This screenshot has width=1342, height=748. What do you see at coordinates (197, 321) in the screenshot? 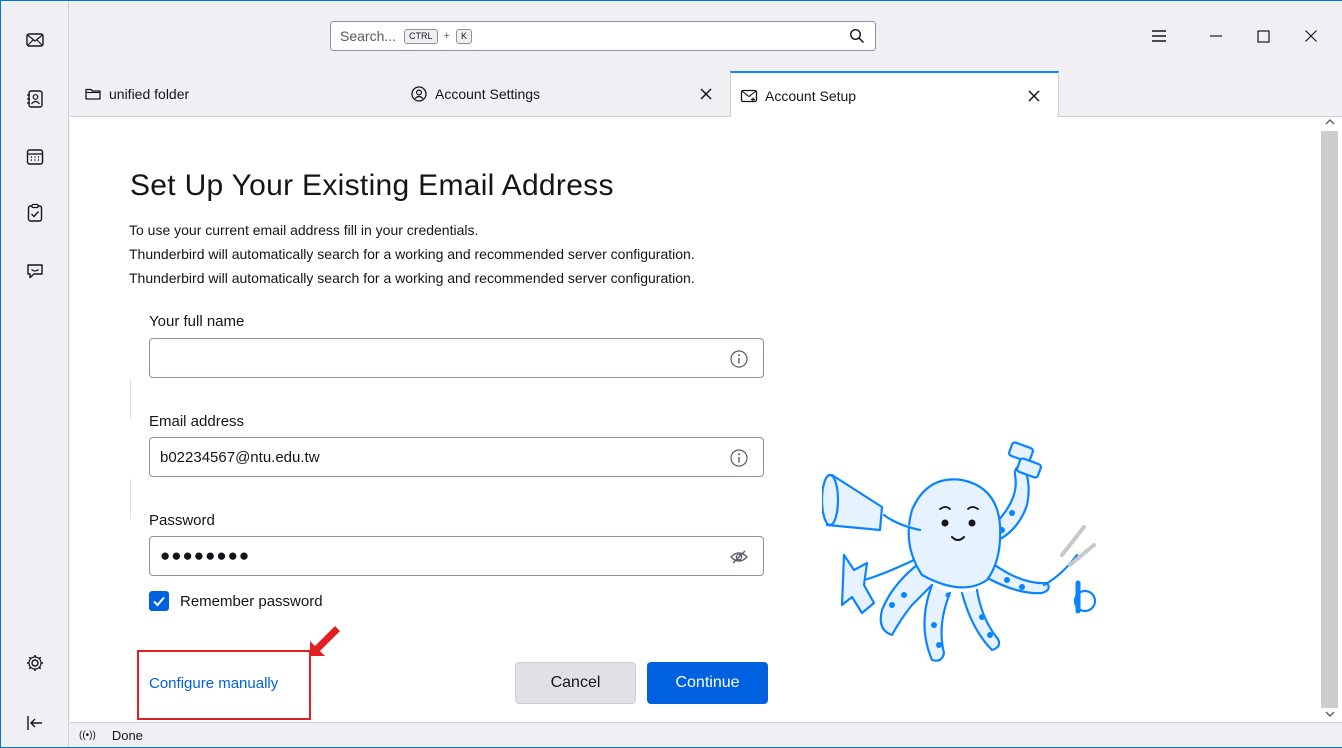
I see `full-name-label: Your full name` at bounding box center [197, 321].